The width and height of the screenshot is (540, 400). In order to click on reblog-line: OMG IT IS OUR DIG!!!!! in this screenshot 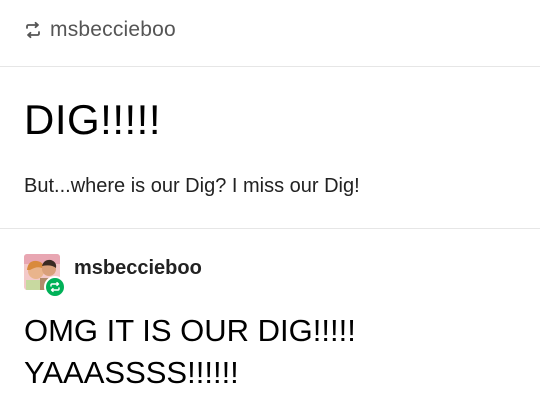, I will do `click(190, 330)`.